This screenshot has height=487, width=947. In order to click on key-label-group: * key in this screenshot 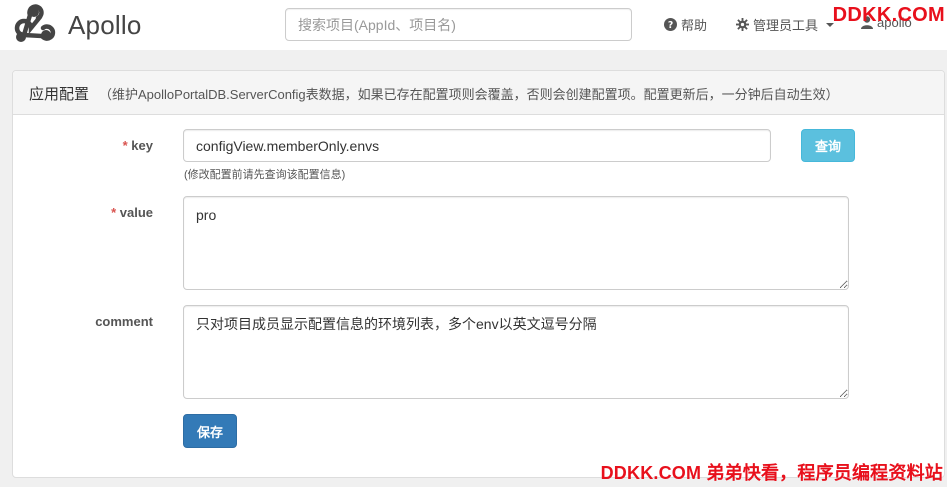, I will do `click(83, 145)`.